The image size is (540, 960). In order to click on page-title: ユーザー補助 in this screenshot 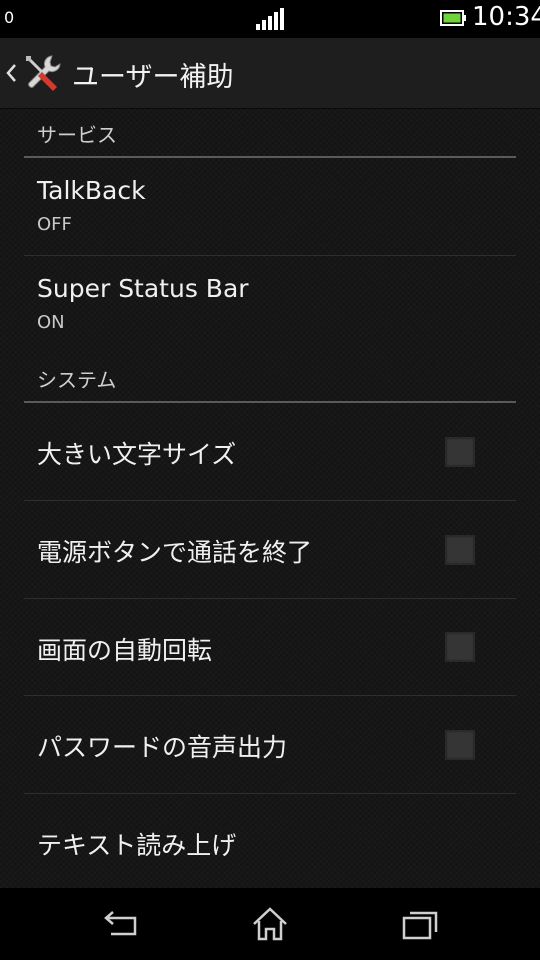, I will do `click(153, 77)`.